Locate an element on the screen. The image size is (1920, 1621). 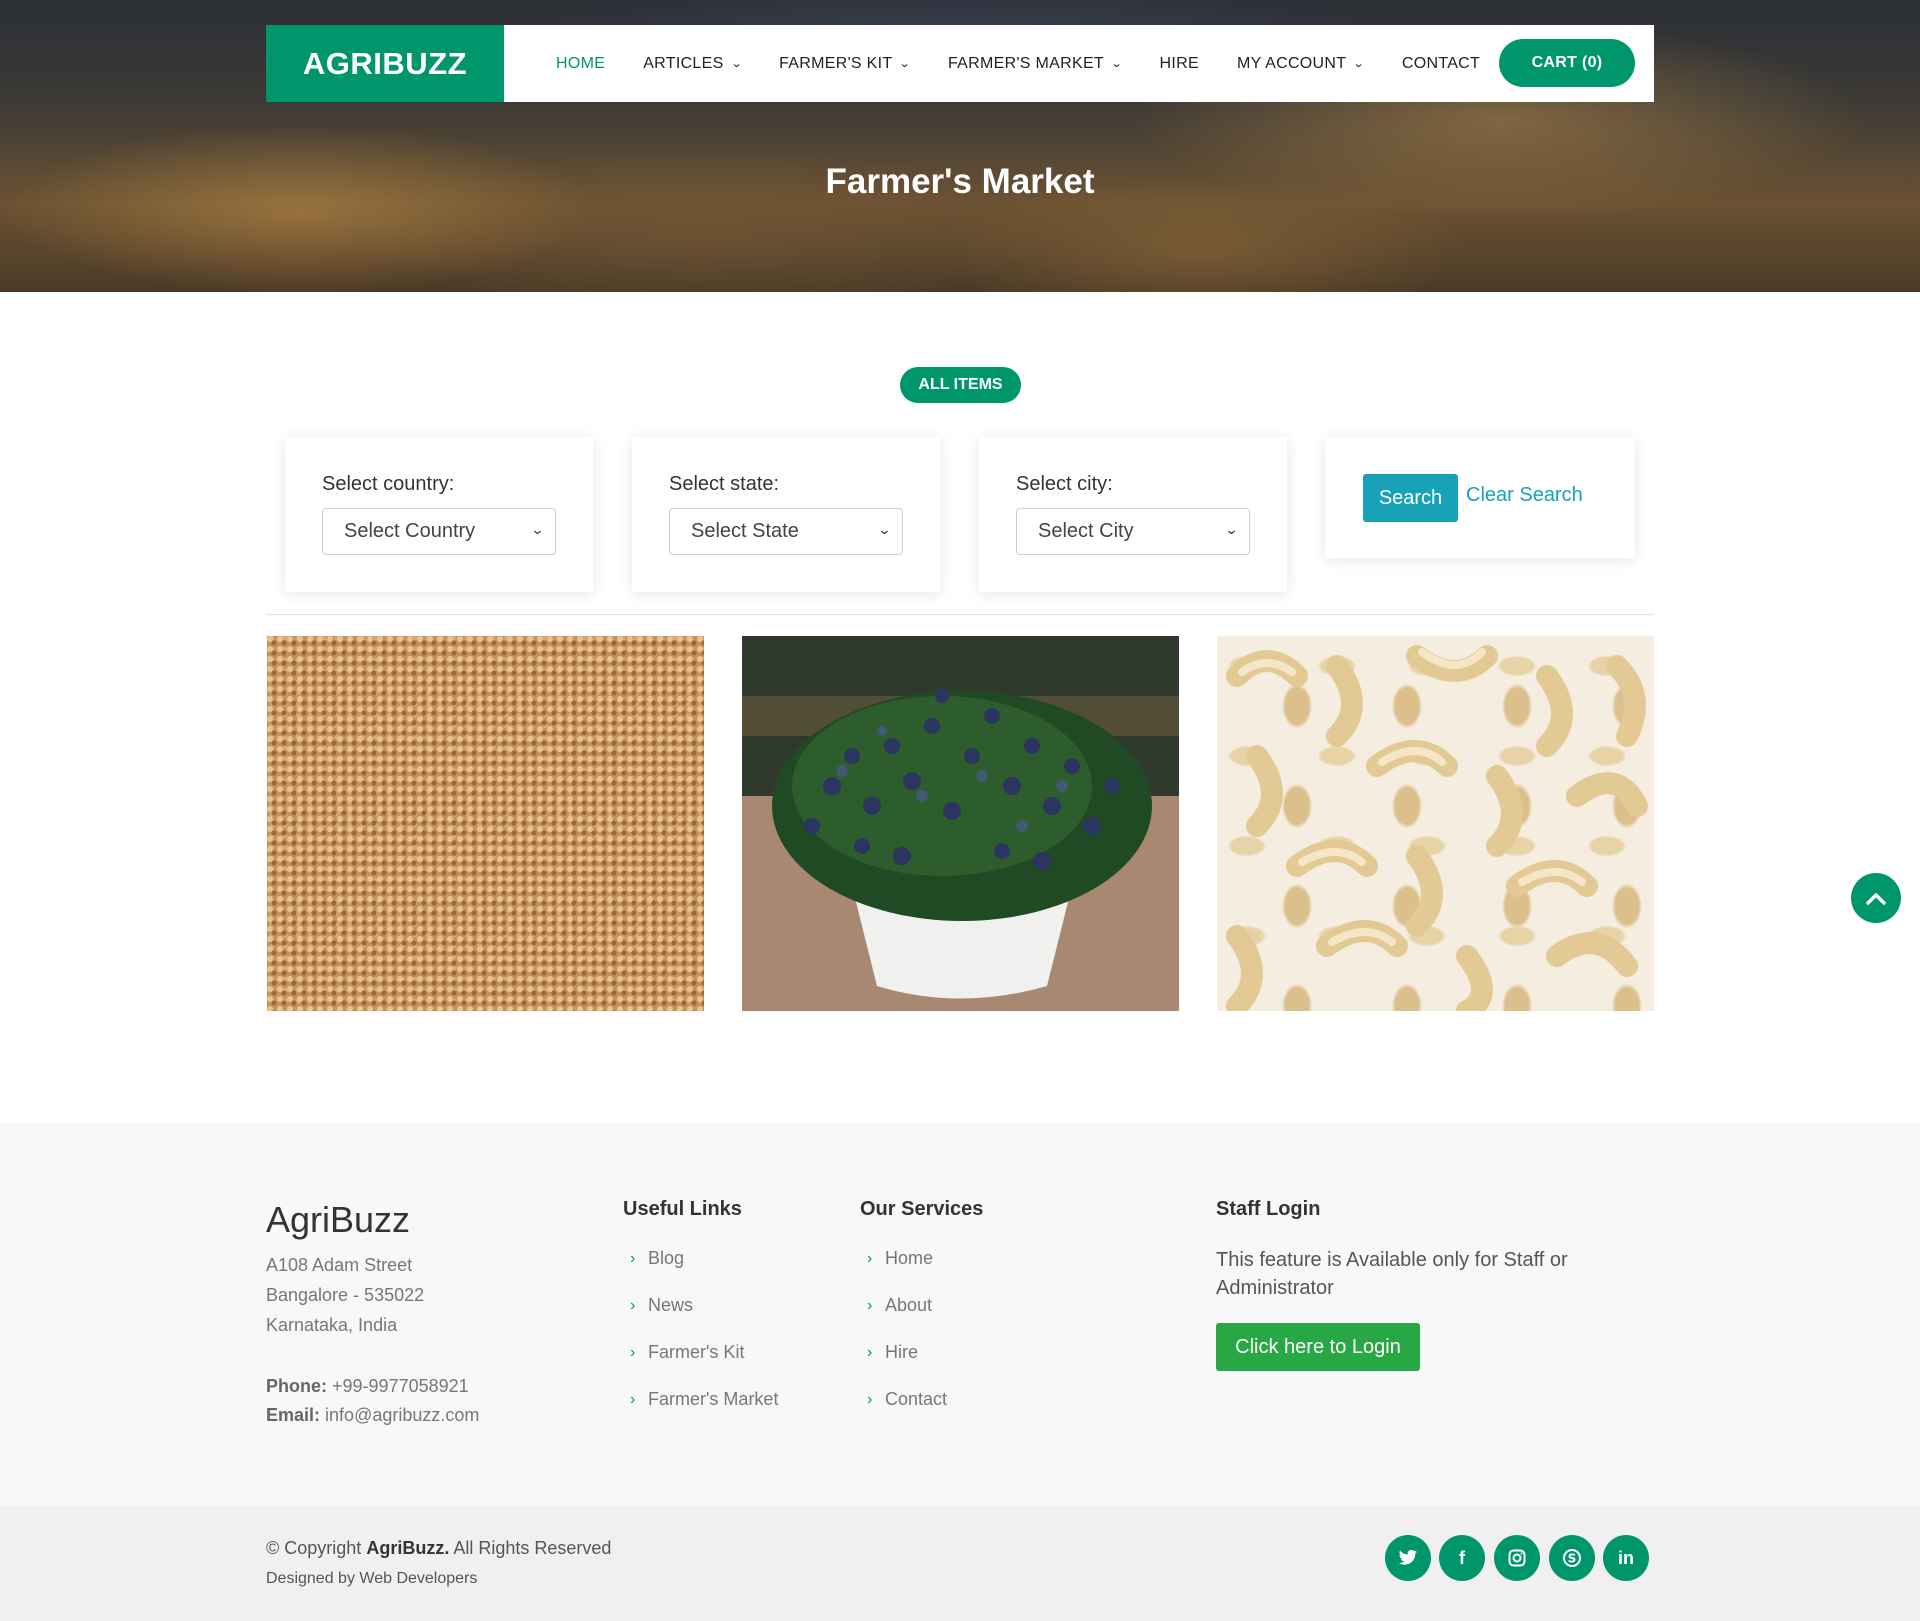
instagram-icon is located at coordinates (1517, 1558).